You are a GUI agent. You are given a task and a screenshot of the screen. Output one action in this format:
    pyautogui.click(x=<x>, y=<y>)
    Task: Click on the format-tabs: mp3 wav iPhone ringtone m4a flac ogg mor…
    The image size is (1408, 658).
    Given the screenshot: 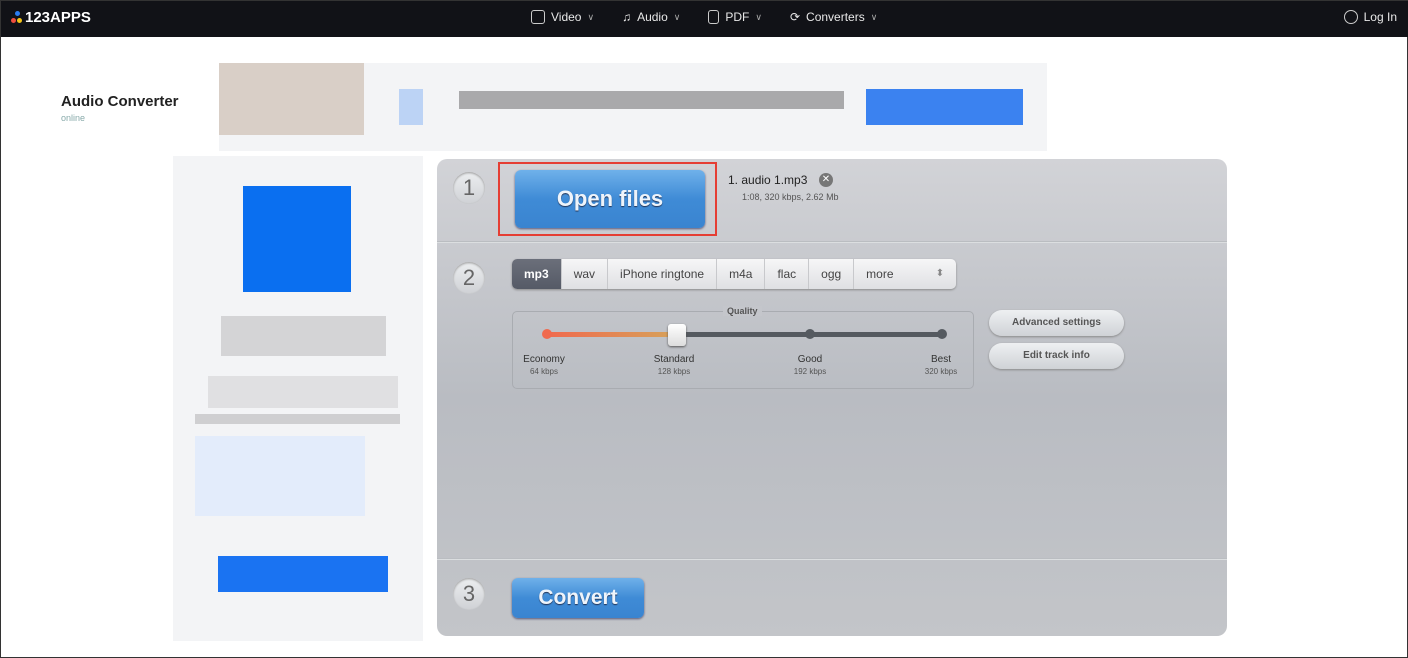 What is the action you would take?
    pyautogui.click(x=734, y=274)
    